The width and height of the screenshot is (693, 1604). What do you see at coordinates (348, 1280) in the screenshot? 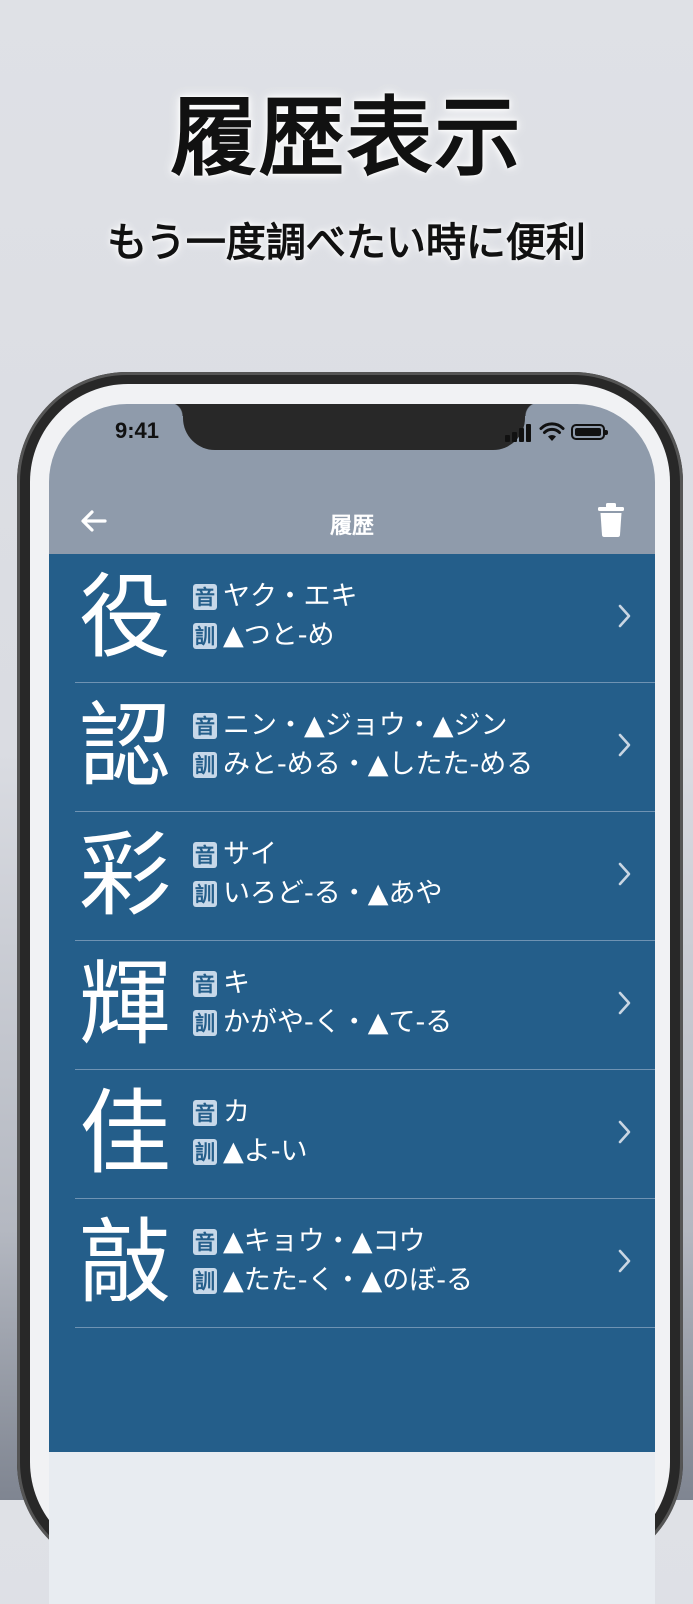
I see `kun-reading-text: ▲たた-く・▲のぼ-る` at bounding box center [348, 1280].